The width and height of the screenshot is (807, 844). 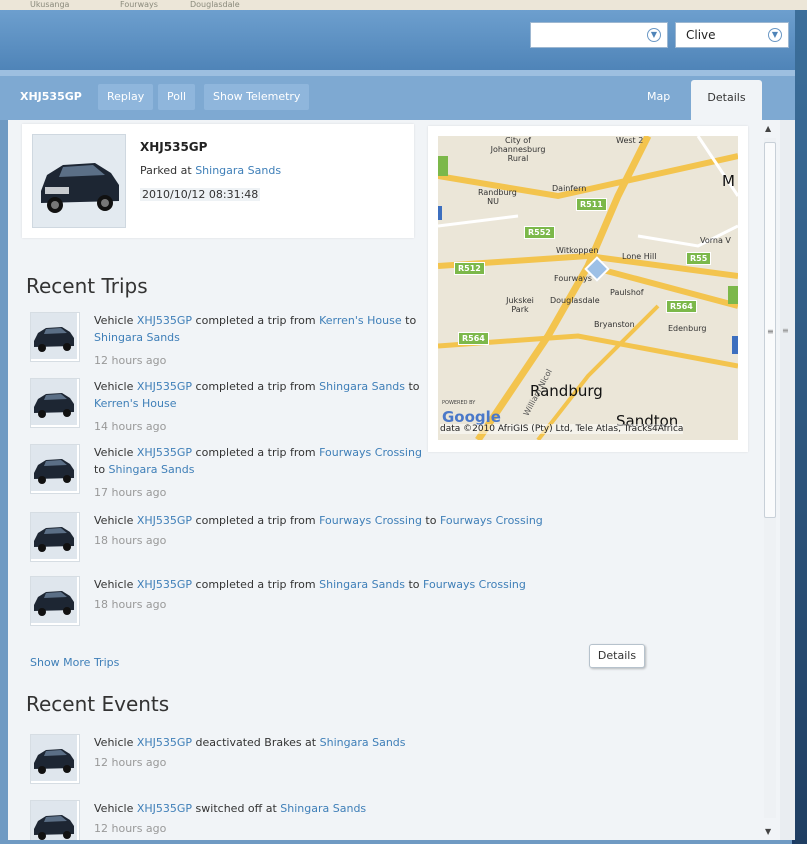 What do you see at coordinates (257, 97) in the screenshot?
I see `show-telemetry-button: Show Telemetry` at bounding box center [257, 97].